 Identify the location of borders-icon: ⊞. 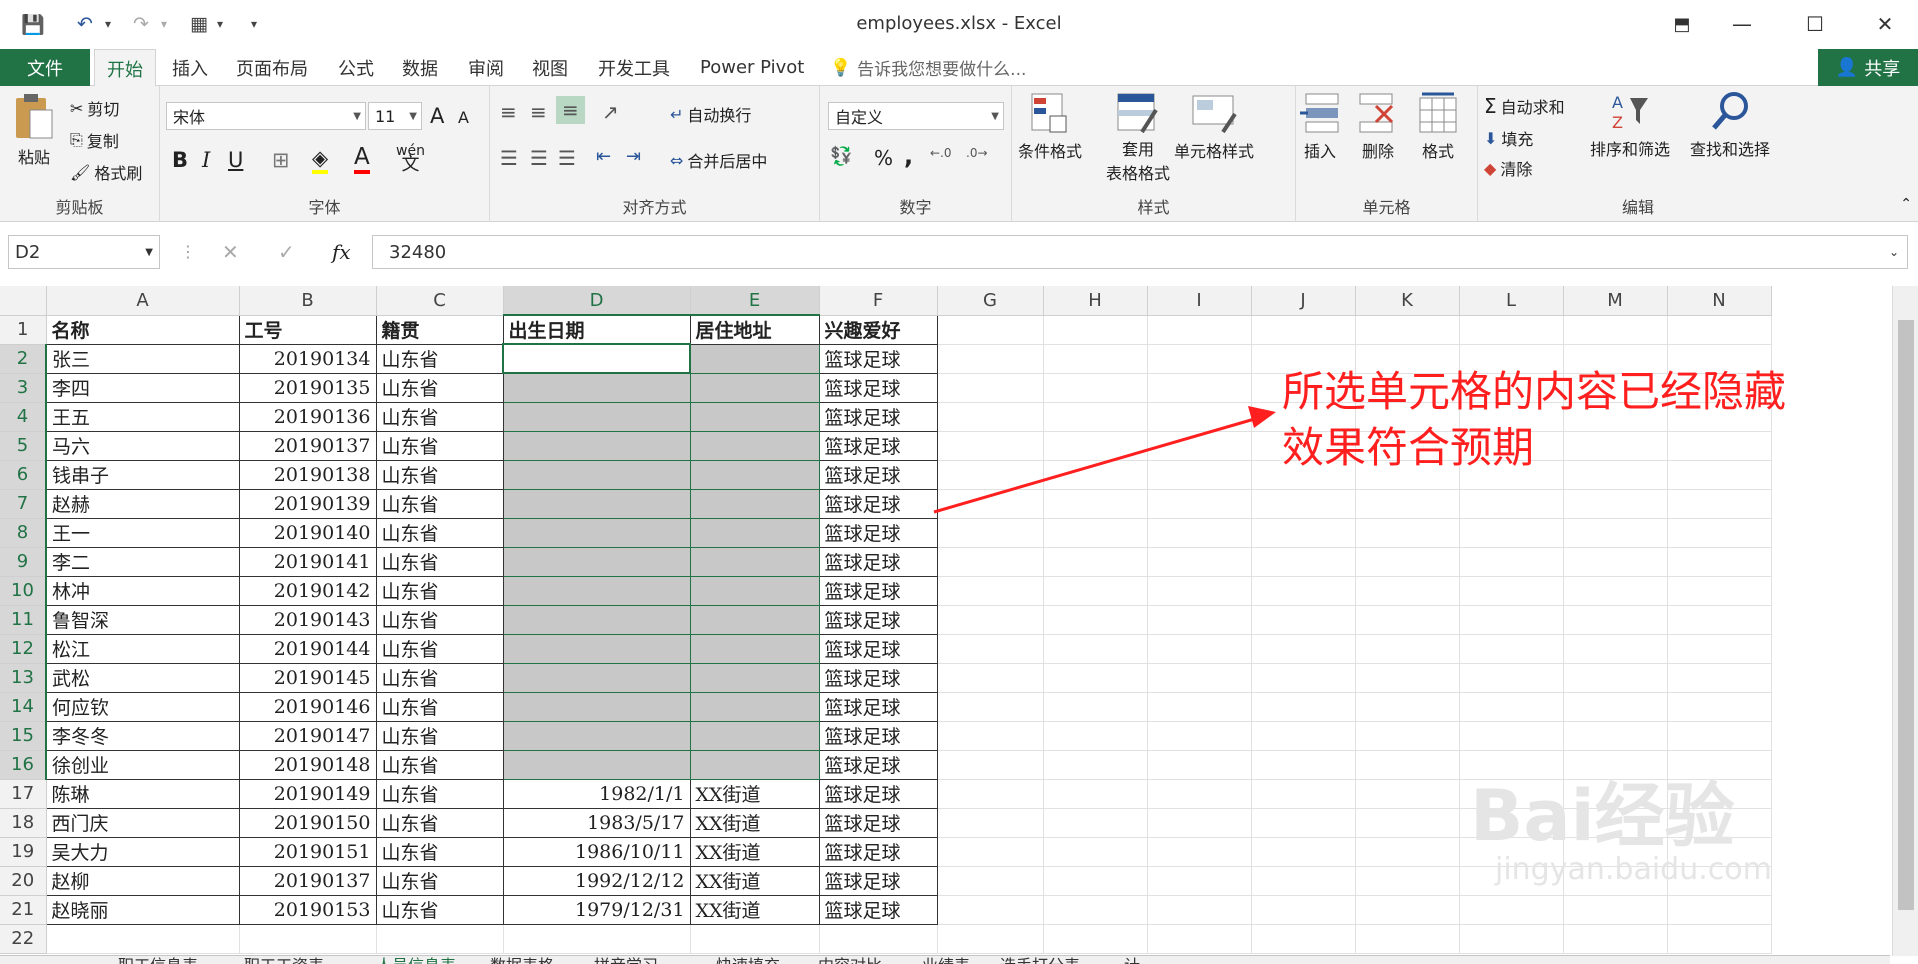
(281, 160).